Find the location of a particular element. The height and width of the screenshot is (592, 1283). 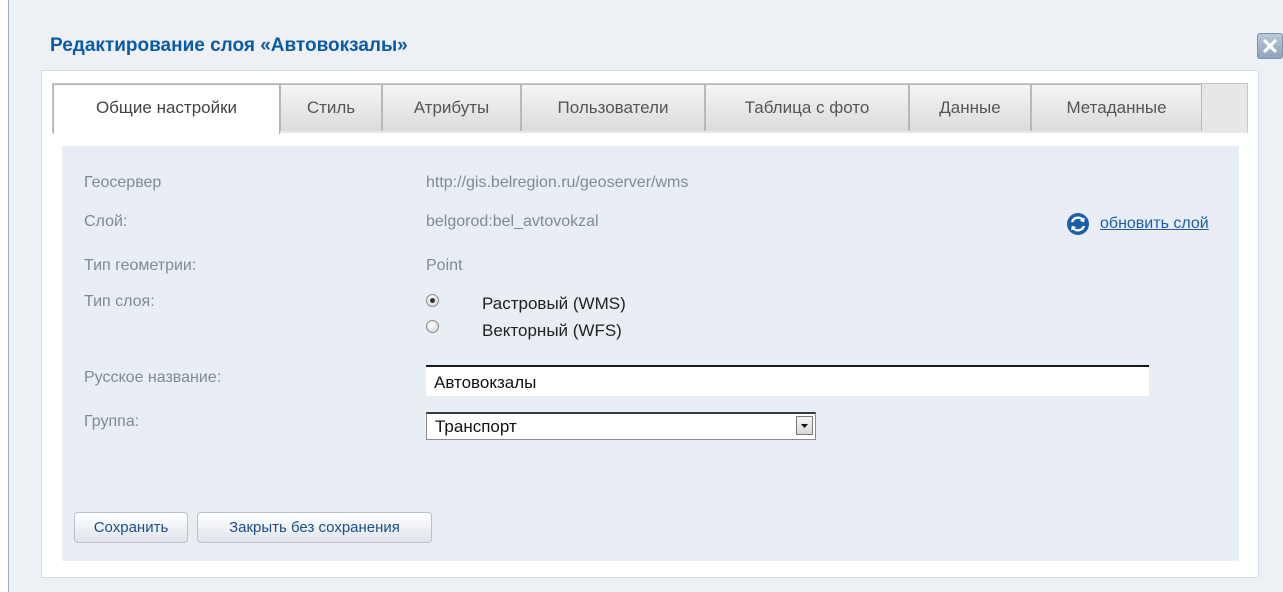

tab-style: Стиль is located at coordinates (331, 107).